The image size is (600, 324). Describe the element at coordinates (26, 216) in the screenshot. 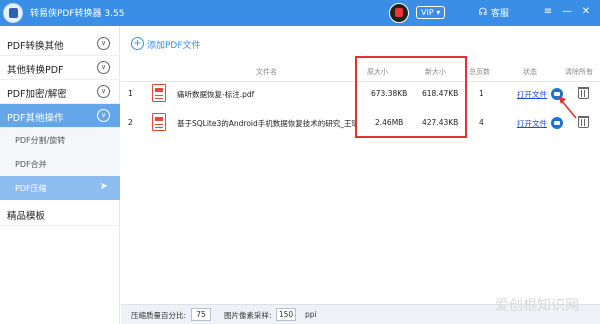

I see `sidebar-item-label: 精品模板` at that location.